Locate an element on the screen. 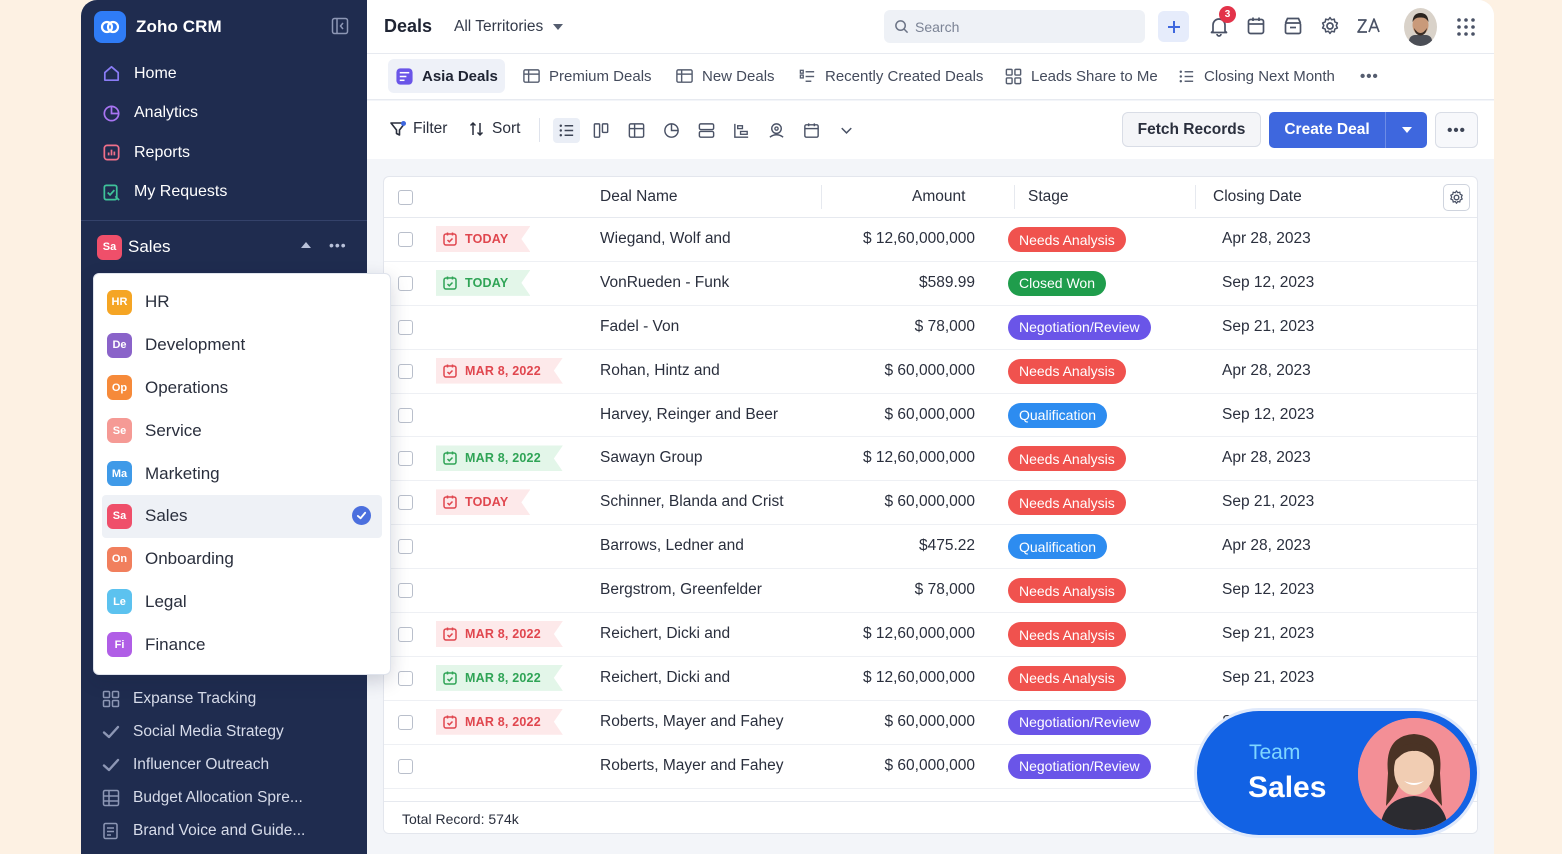 The width and height of the screenshot is (1562, 854). dropdown-item-onboarding: On Onboarding is located at coordinates (242, 559).